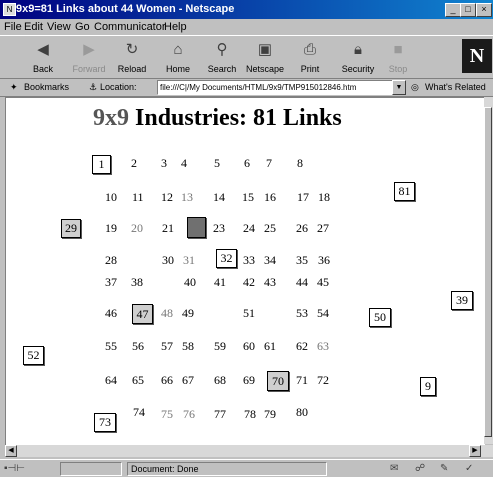 Image resolution: width=493 pixels, height=477 pixels. Describe the element at coordinates (11, 451) in the screenshot. I see `scroll-left-button: ◀` at that location.